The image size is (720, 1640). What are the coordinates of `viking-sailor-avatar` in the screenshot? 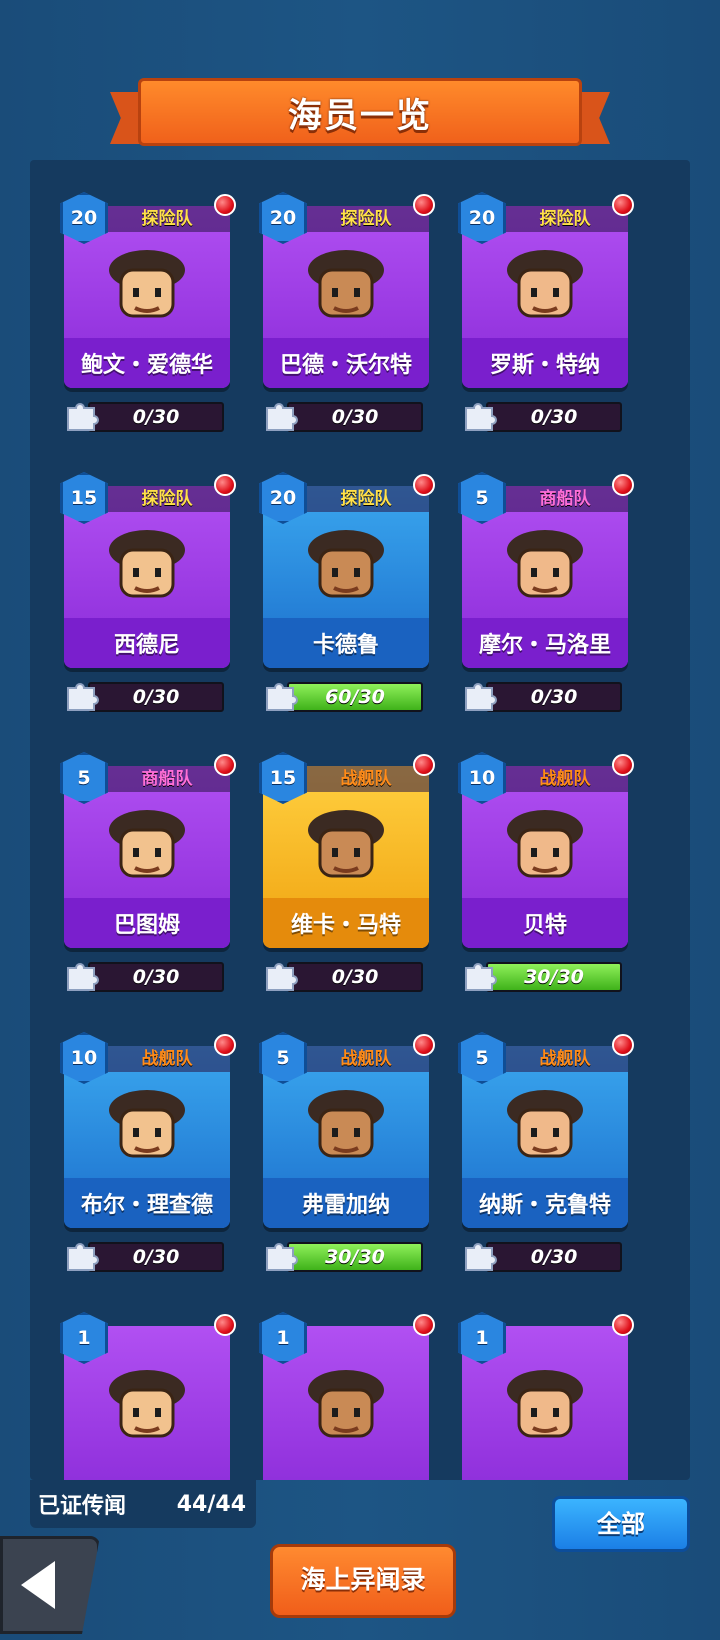 It's located at (346, 286).